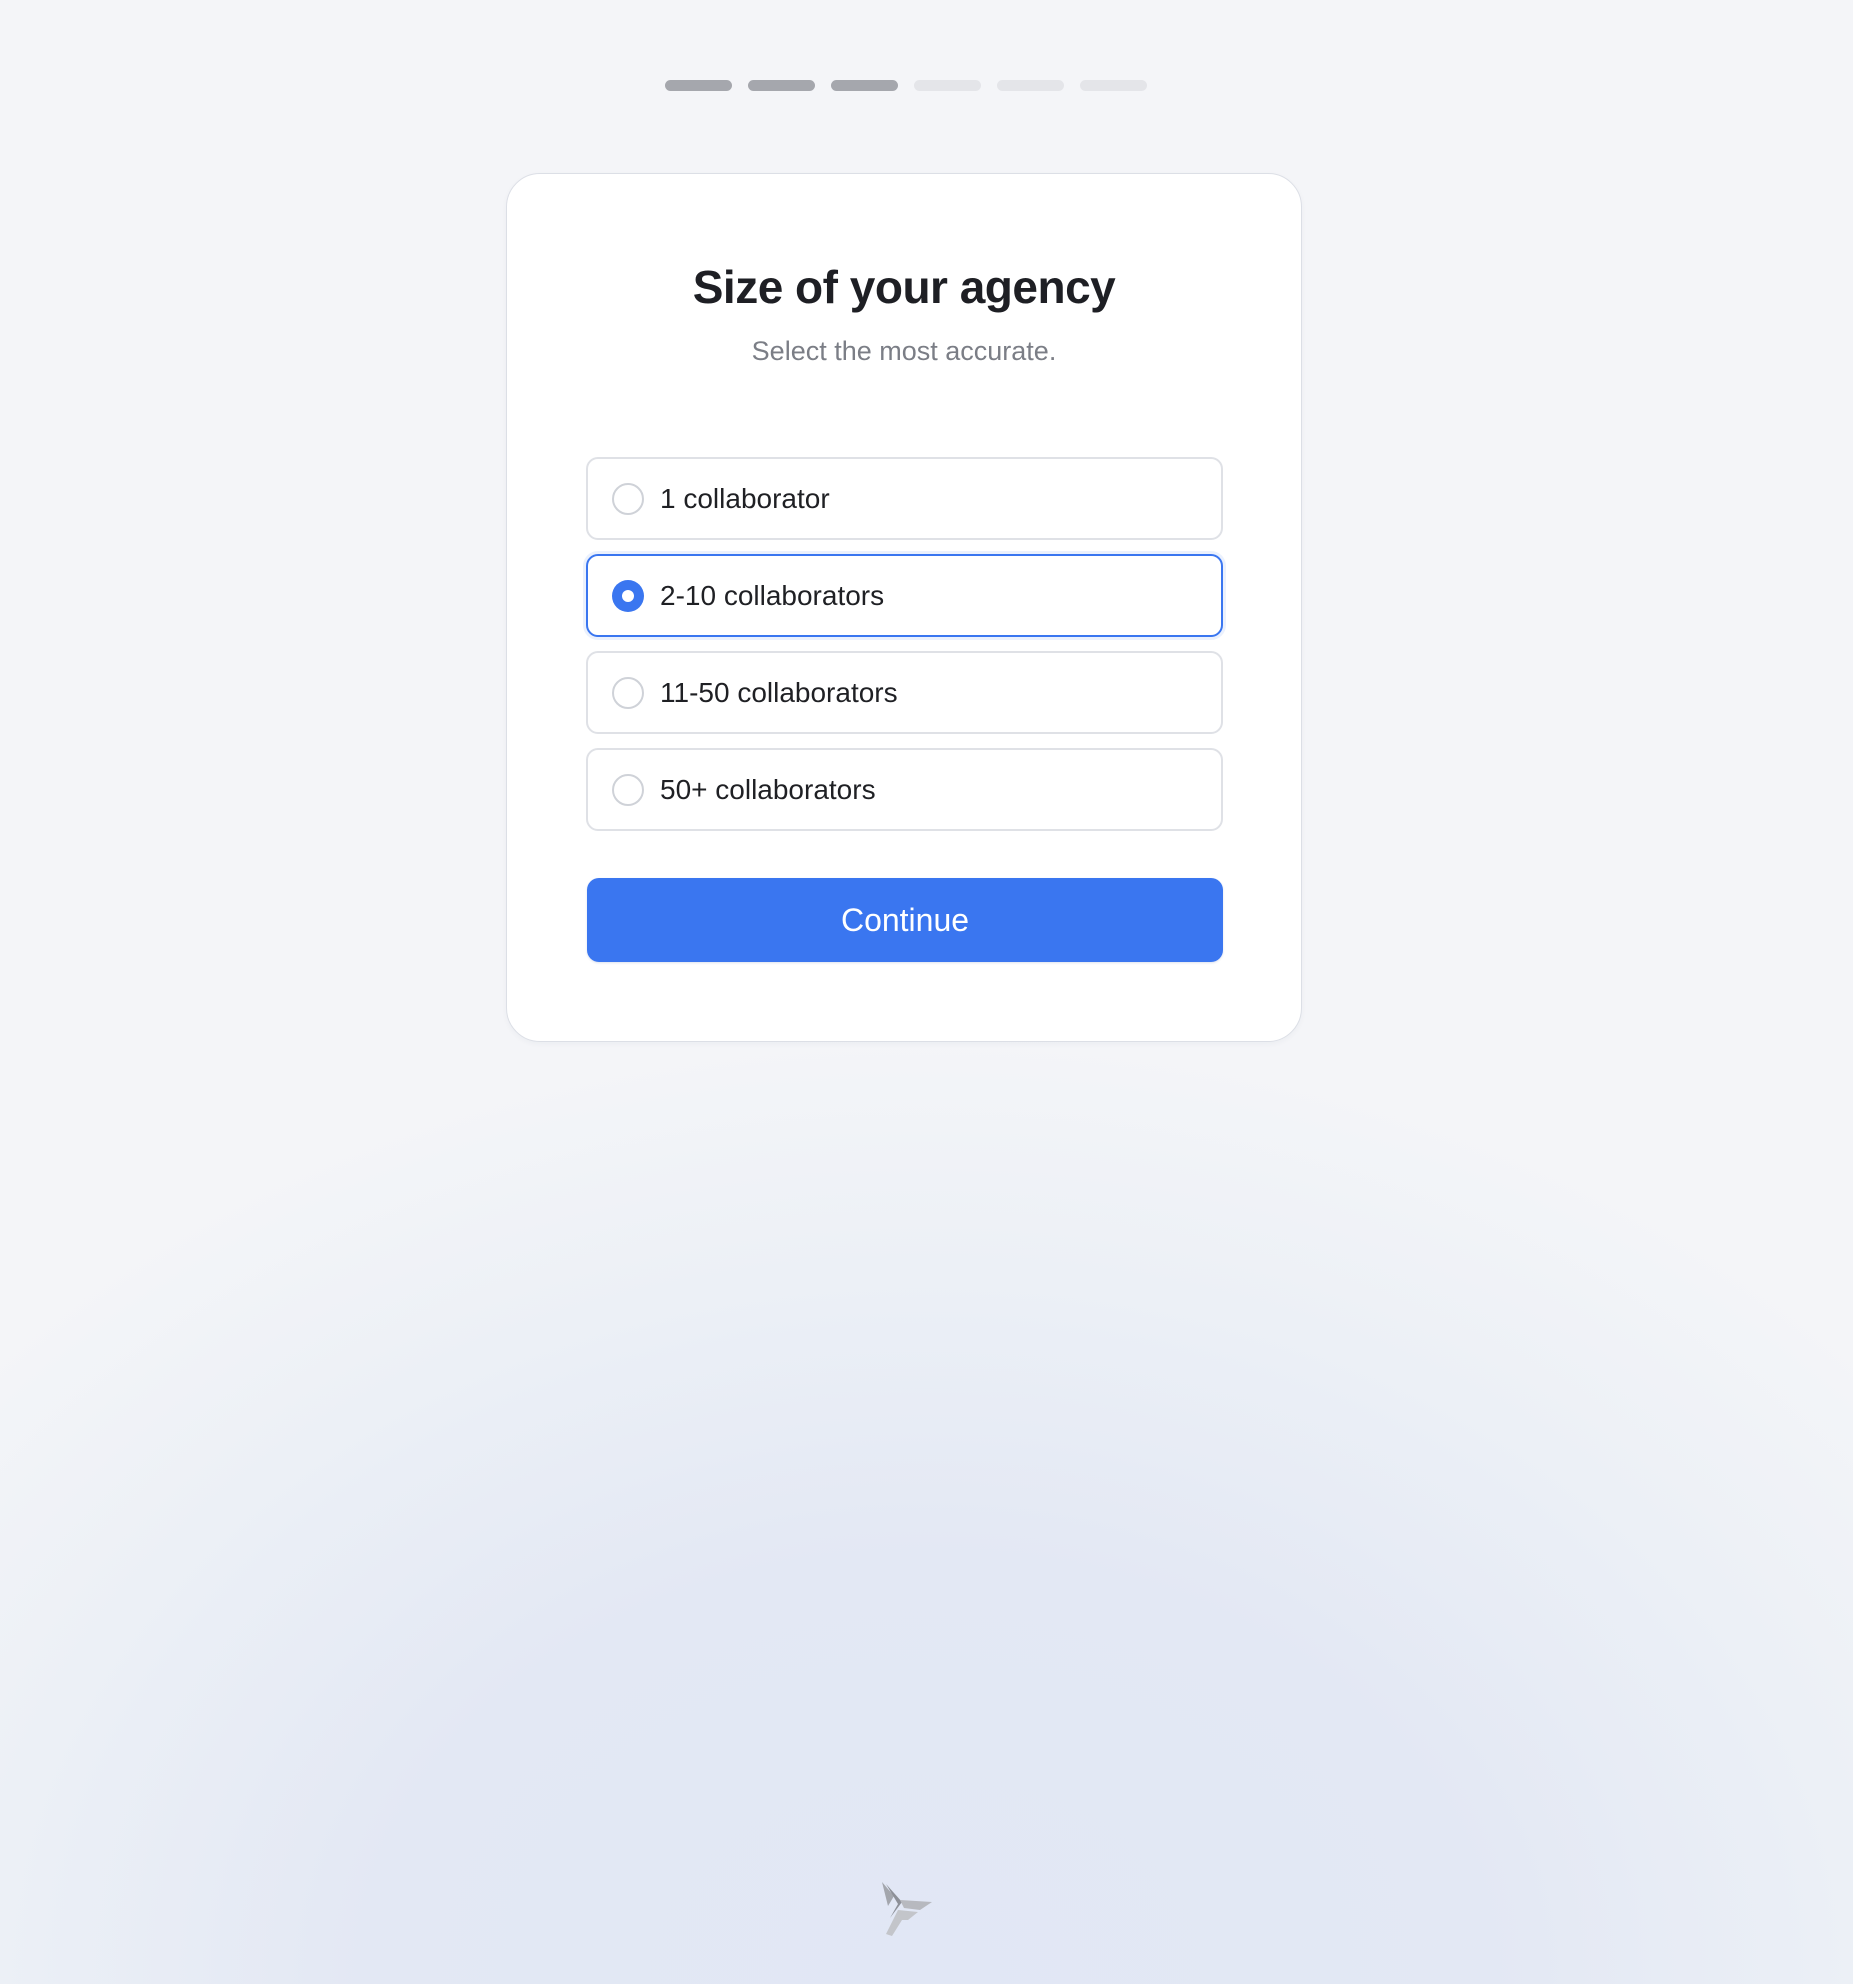  Describe the element at coordinates (906, 85) in the screenshot. I see `progress-steps` at that location.